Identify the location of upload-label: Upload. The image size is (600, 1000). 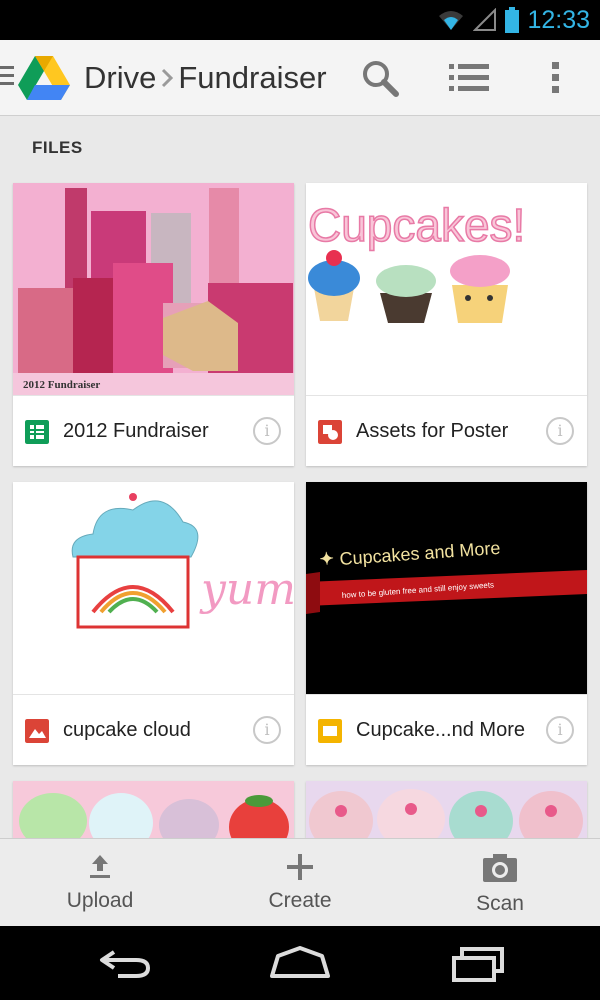
(100, 900).